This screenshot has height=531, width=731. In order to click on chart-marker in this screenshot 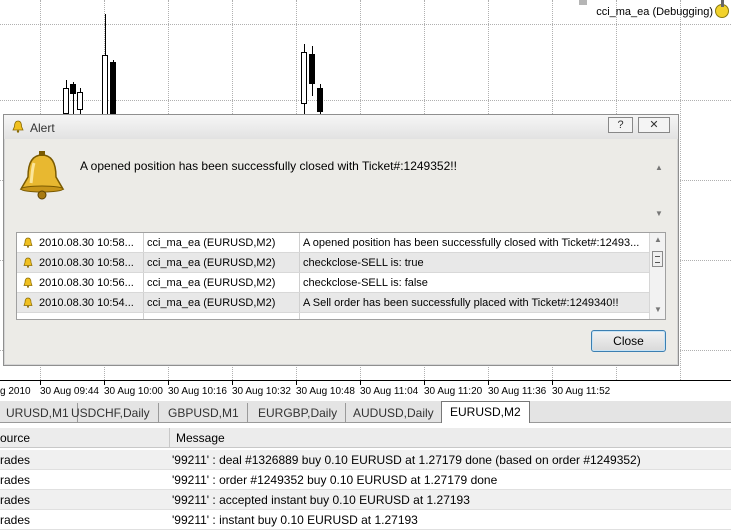, I will do `click(583, 2)`.